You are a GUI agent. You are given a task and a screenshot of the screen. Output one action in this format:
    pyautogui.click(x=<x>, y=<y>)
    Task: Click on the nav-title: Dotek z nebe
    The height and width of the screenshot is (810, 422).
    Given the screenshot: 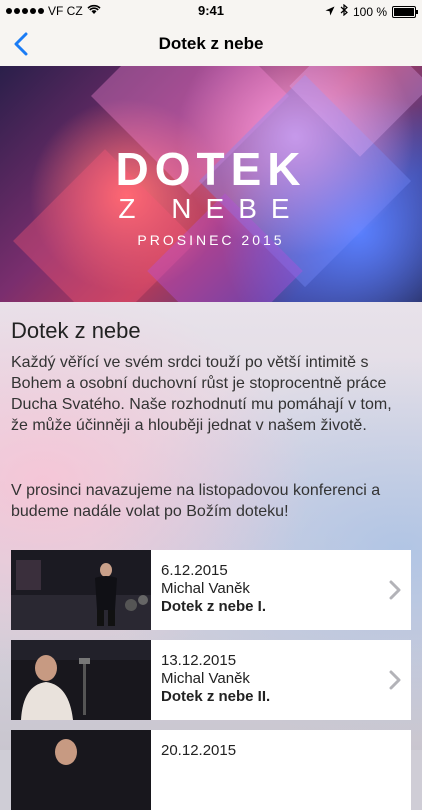 What is the action you would take?
    pyautogui.click(x=211, y=43)
    